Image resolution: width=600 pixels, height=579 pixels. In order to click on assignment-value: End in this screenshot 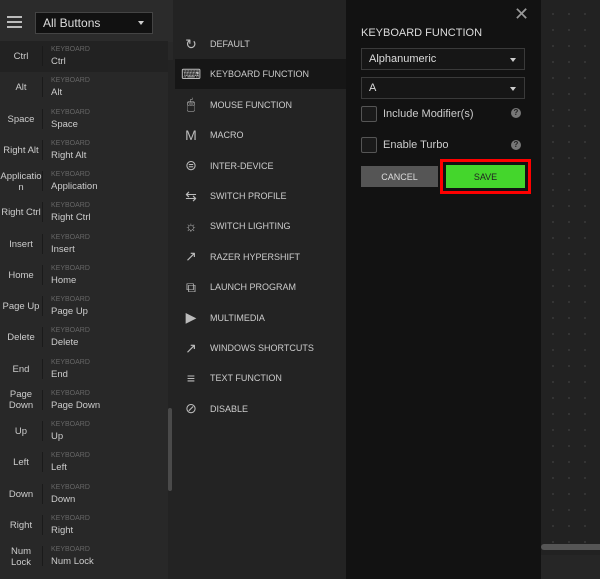, I will do `click(59, 374)`.